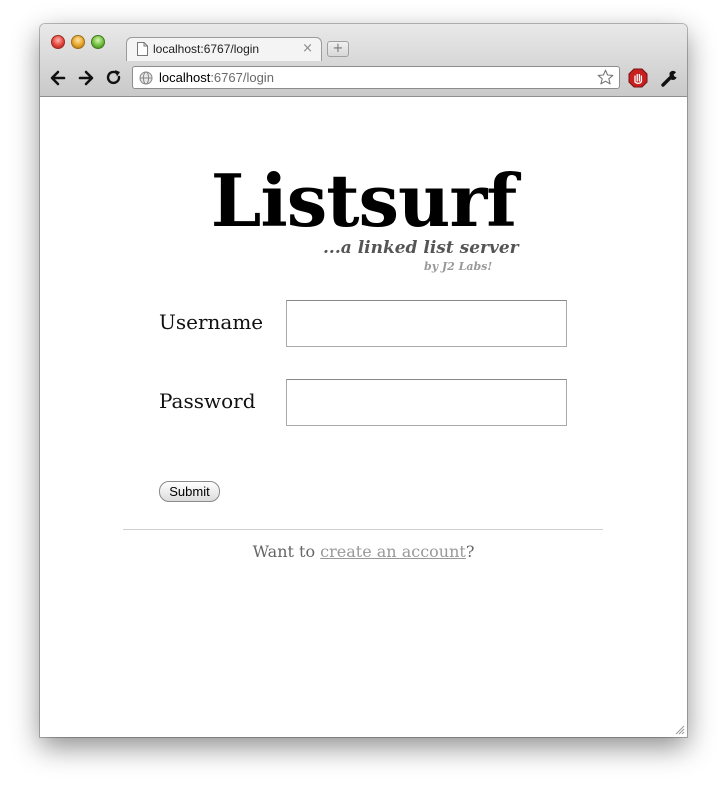 Image resolution: width=727 pixels, height=792 pixels. Describe the element at coordinates (470, 551) in the screenshot. I see `signup-suffix: ?` at that location.